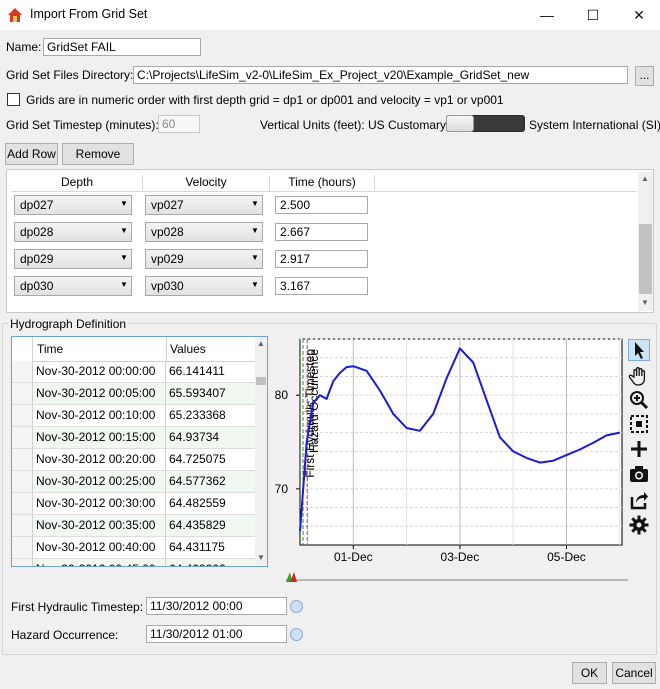  Describe the element at coordinates (639, 350) in the screenshot. I see `cursor-pointer-icon` at that location.